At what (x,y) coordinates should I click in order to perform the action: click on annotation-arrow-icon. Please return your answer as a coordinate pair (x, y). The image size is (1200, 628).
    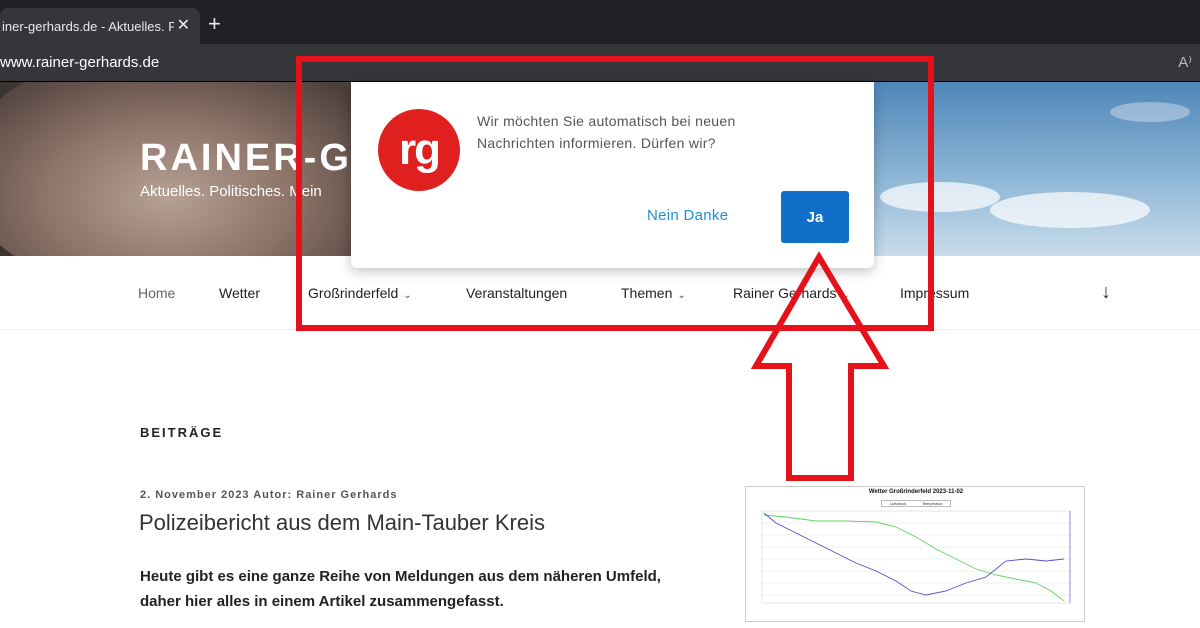
    Looking at the image, I should click on (820, 366).